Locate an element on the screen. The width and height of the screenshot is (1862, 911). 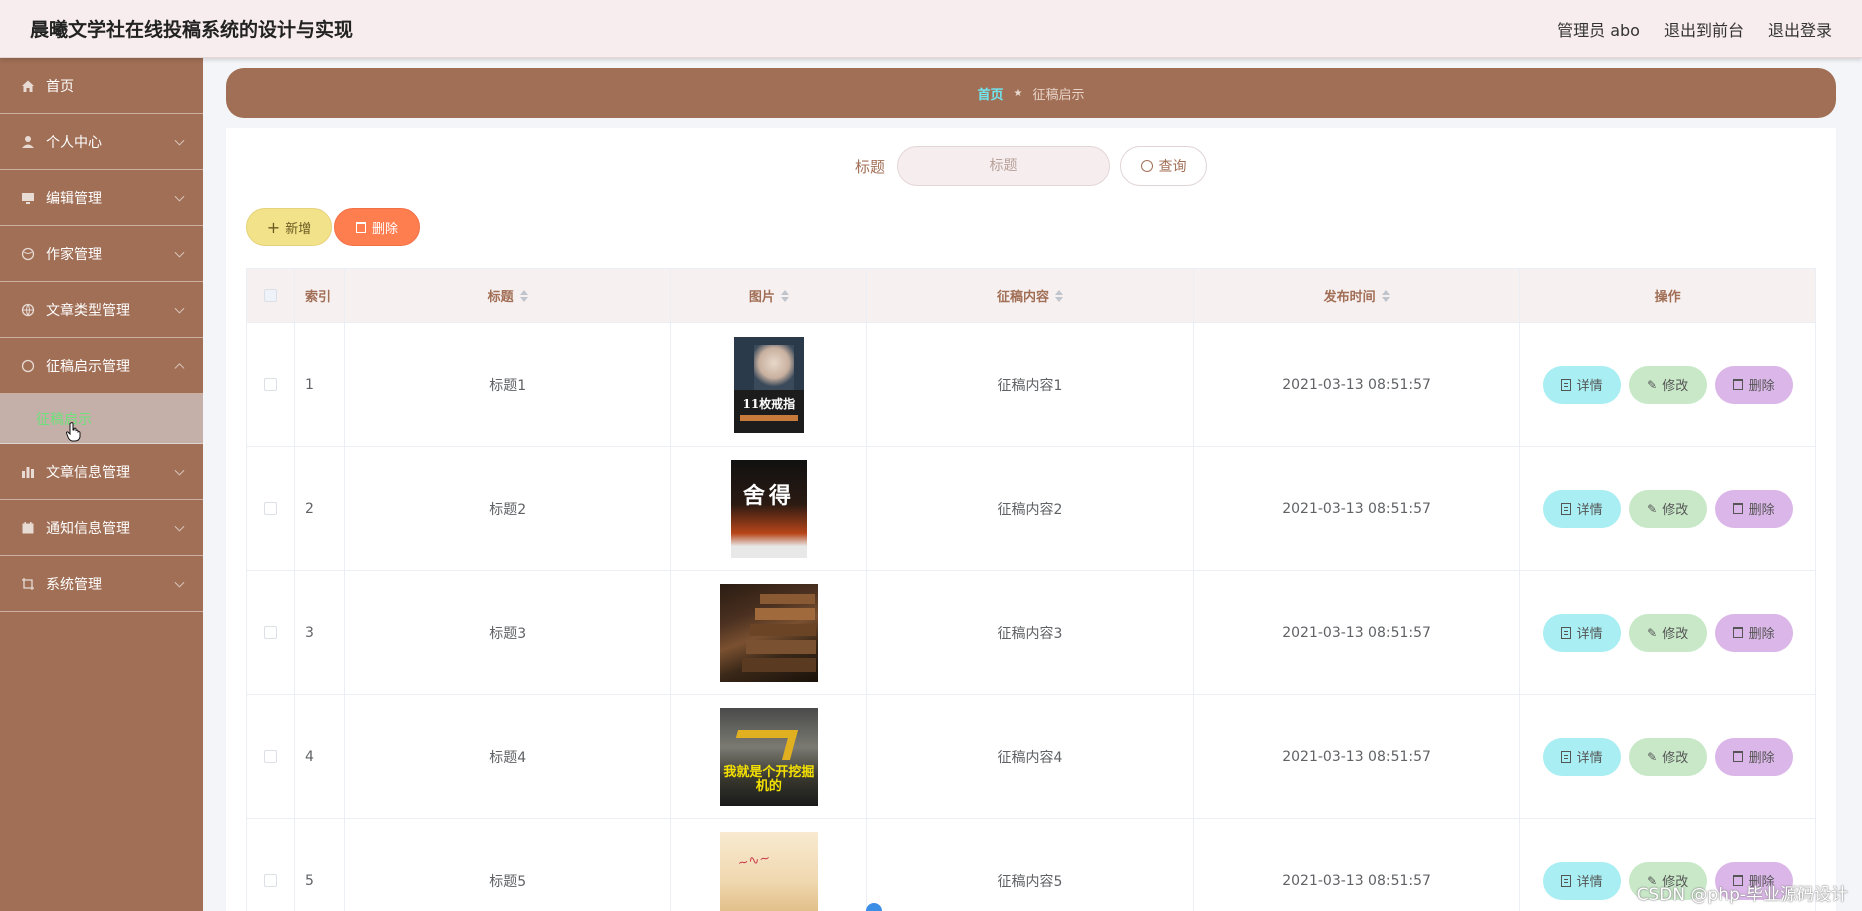
batch-delete-button: 删除 is located at coordinates (377, 227).